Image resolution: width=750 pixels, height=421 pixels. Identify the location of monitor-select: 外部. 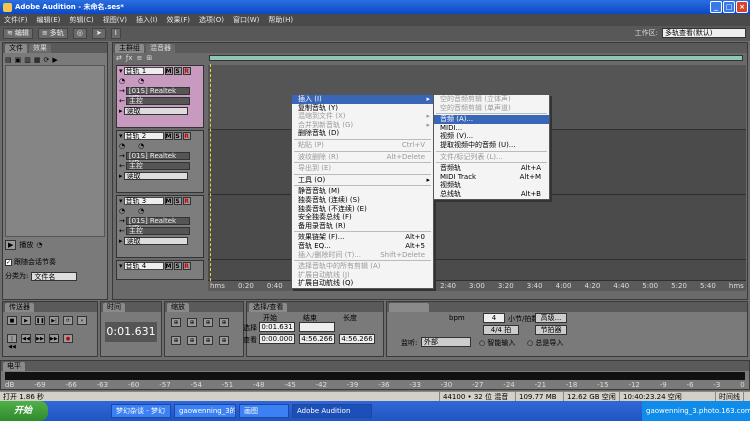
(446, 342).